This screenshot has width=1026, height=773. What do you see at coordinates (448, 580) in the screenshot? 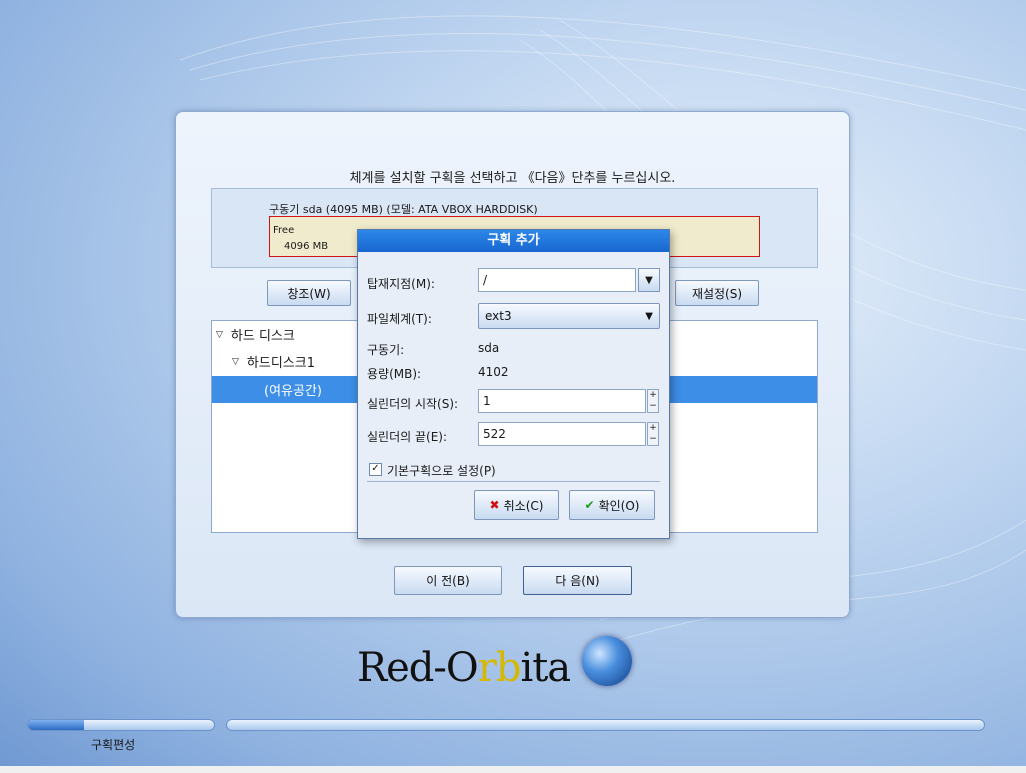
I see `back-button: 이 전(B)` at bounding box center [448, 580].